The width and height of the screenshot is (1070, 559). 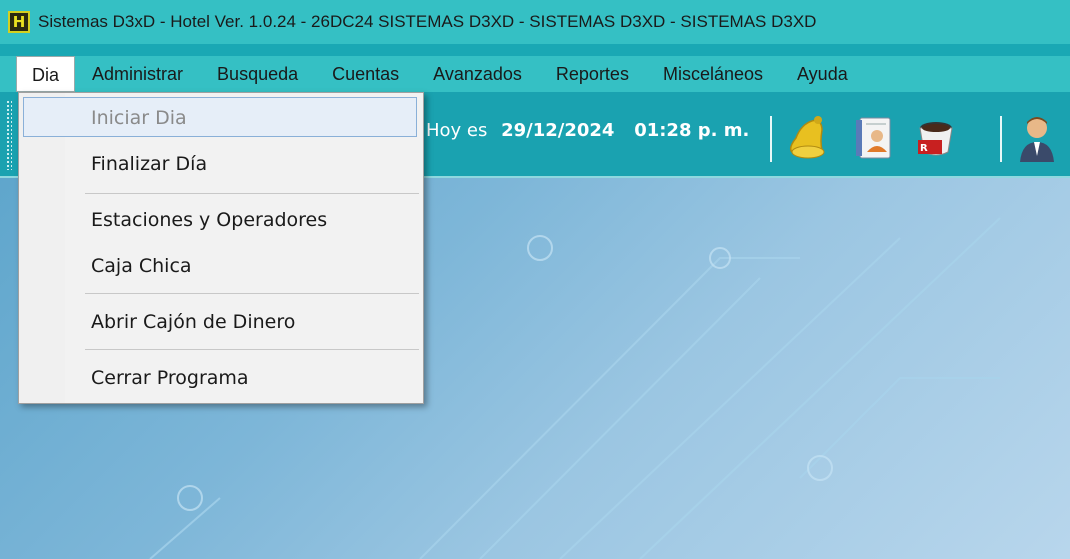 What do you see at coordinates (935, 138) in the screenshot?
I see `coffee-cup-icon: R` at bounding box center [935, 138].